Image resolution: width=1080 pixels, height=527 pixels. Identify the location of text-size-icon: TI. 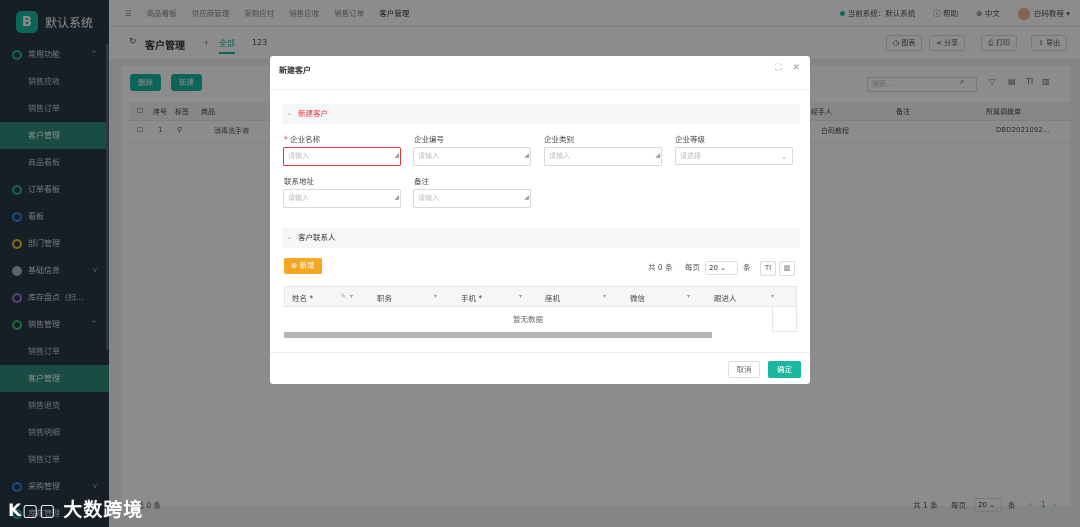
(768, 268).